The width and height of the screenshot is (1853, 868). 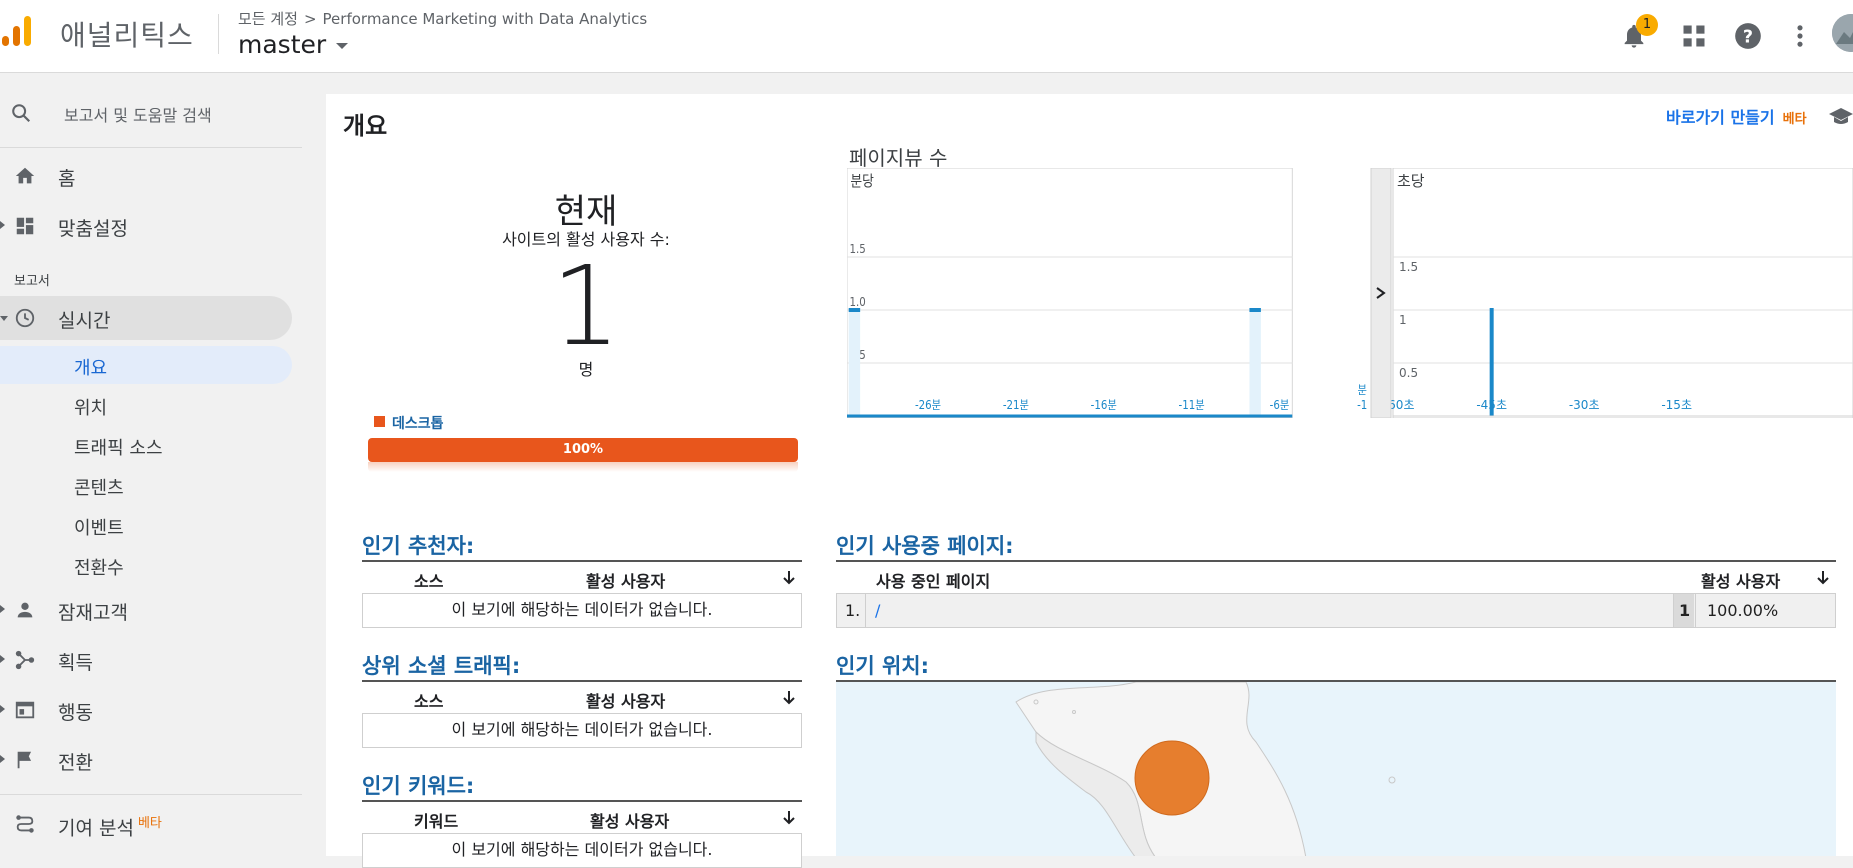 What do you see at coordinates (96, 828) in the screenshot?
I see `attribution-label: 기여 분석` at bounding box center [96, 828].